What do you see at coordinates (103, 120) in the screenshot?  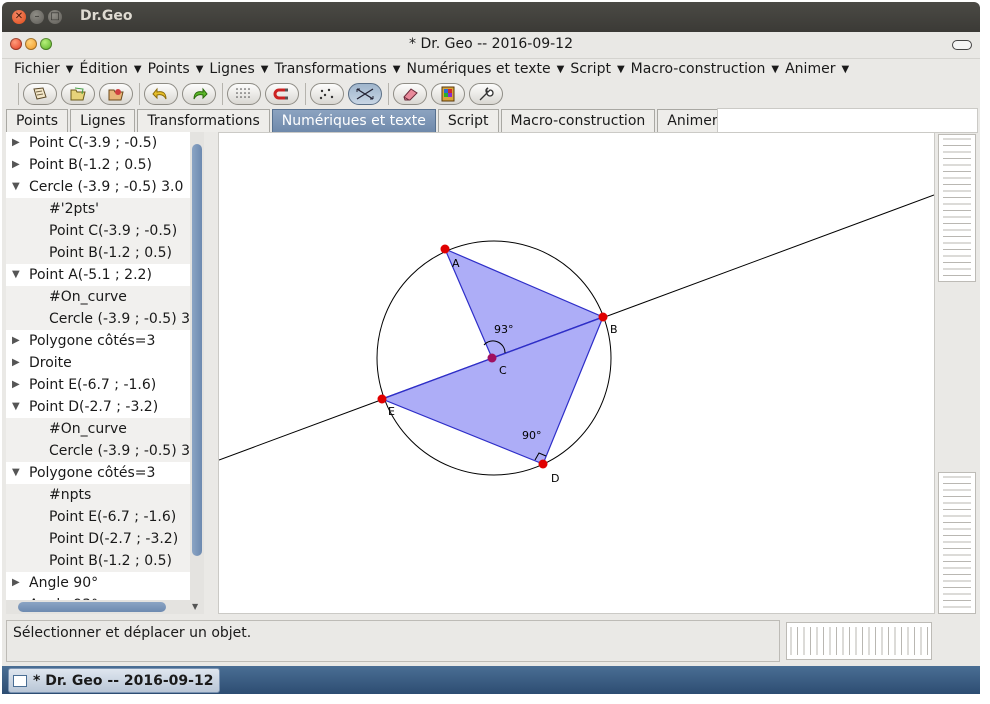 I see `tab-lignes: Lignes` at bounding box center [103, 120].